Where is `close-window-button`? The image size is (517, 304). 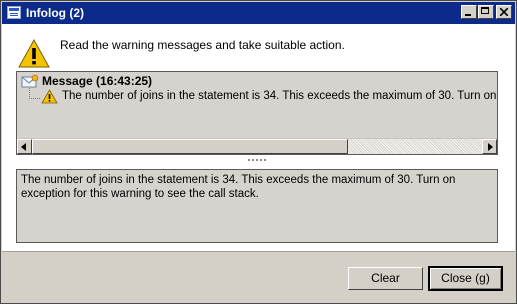
close-window-button is located at coordinates (504, 12).